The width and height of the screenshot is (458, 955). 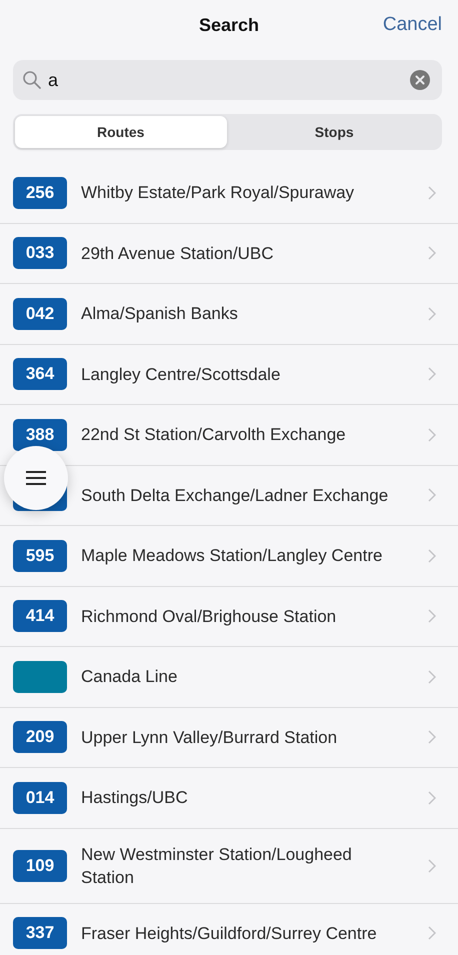 What do you see at coordinates (54, 80) in the screenshot?
I see `search-text: a` at bounding box center [54, 80].